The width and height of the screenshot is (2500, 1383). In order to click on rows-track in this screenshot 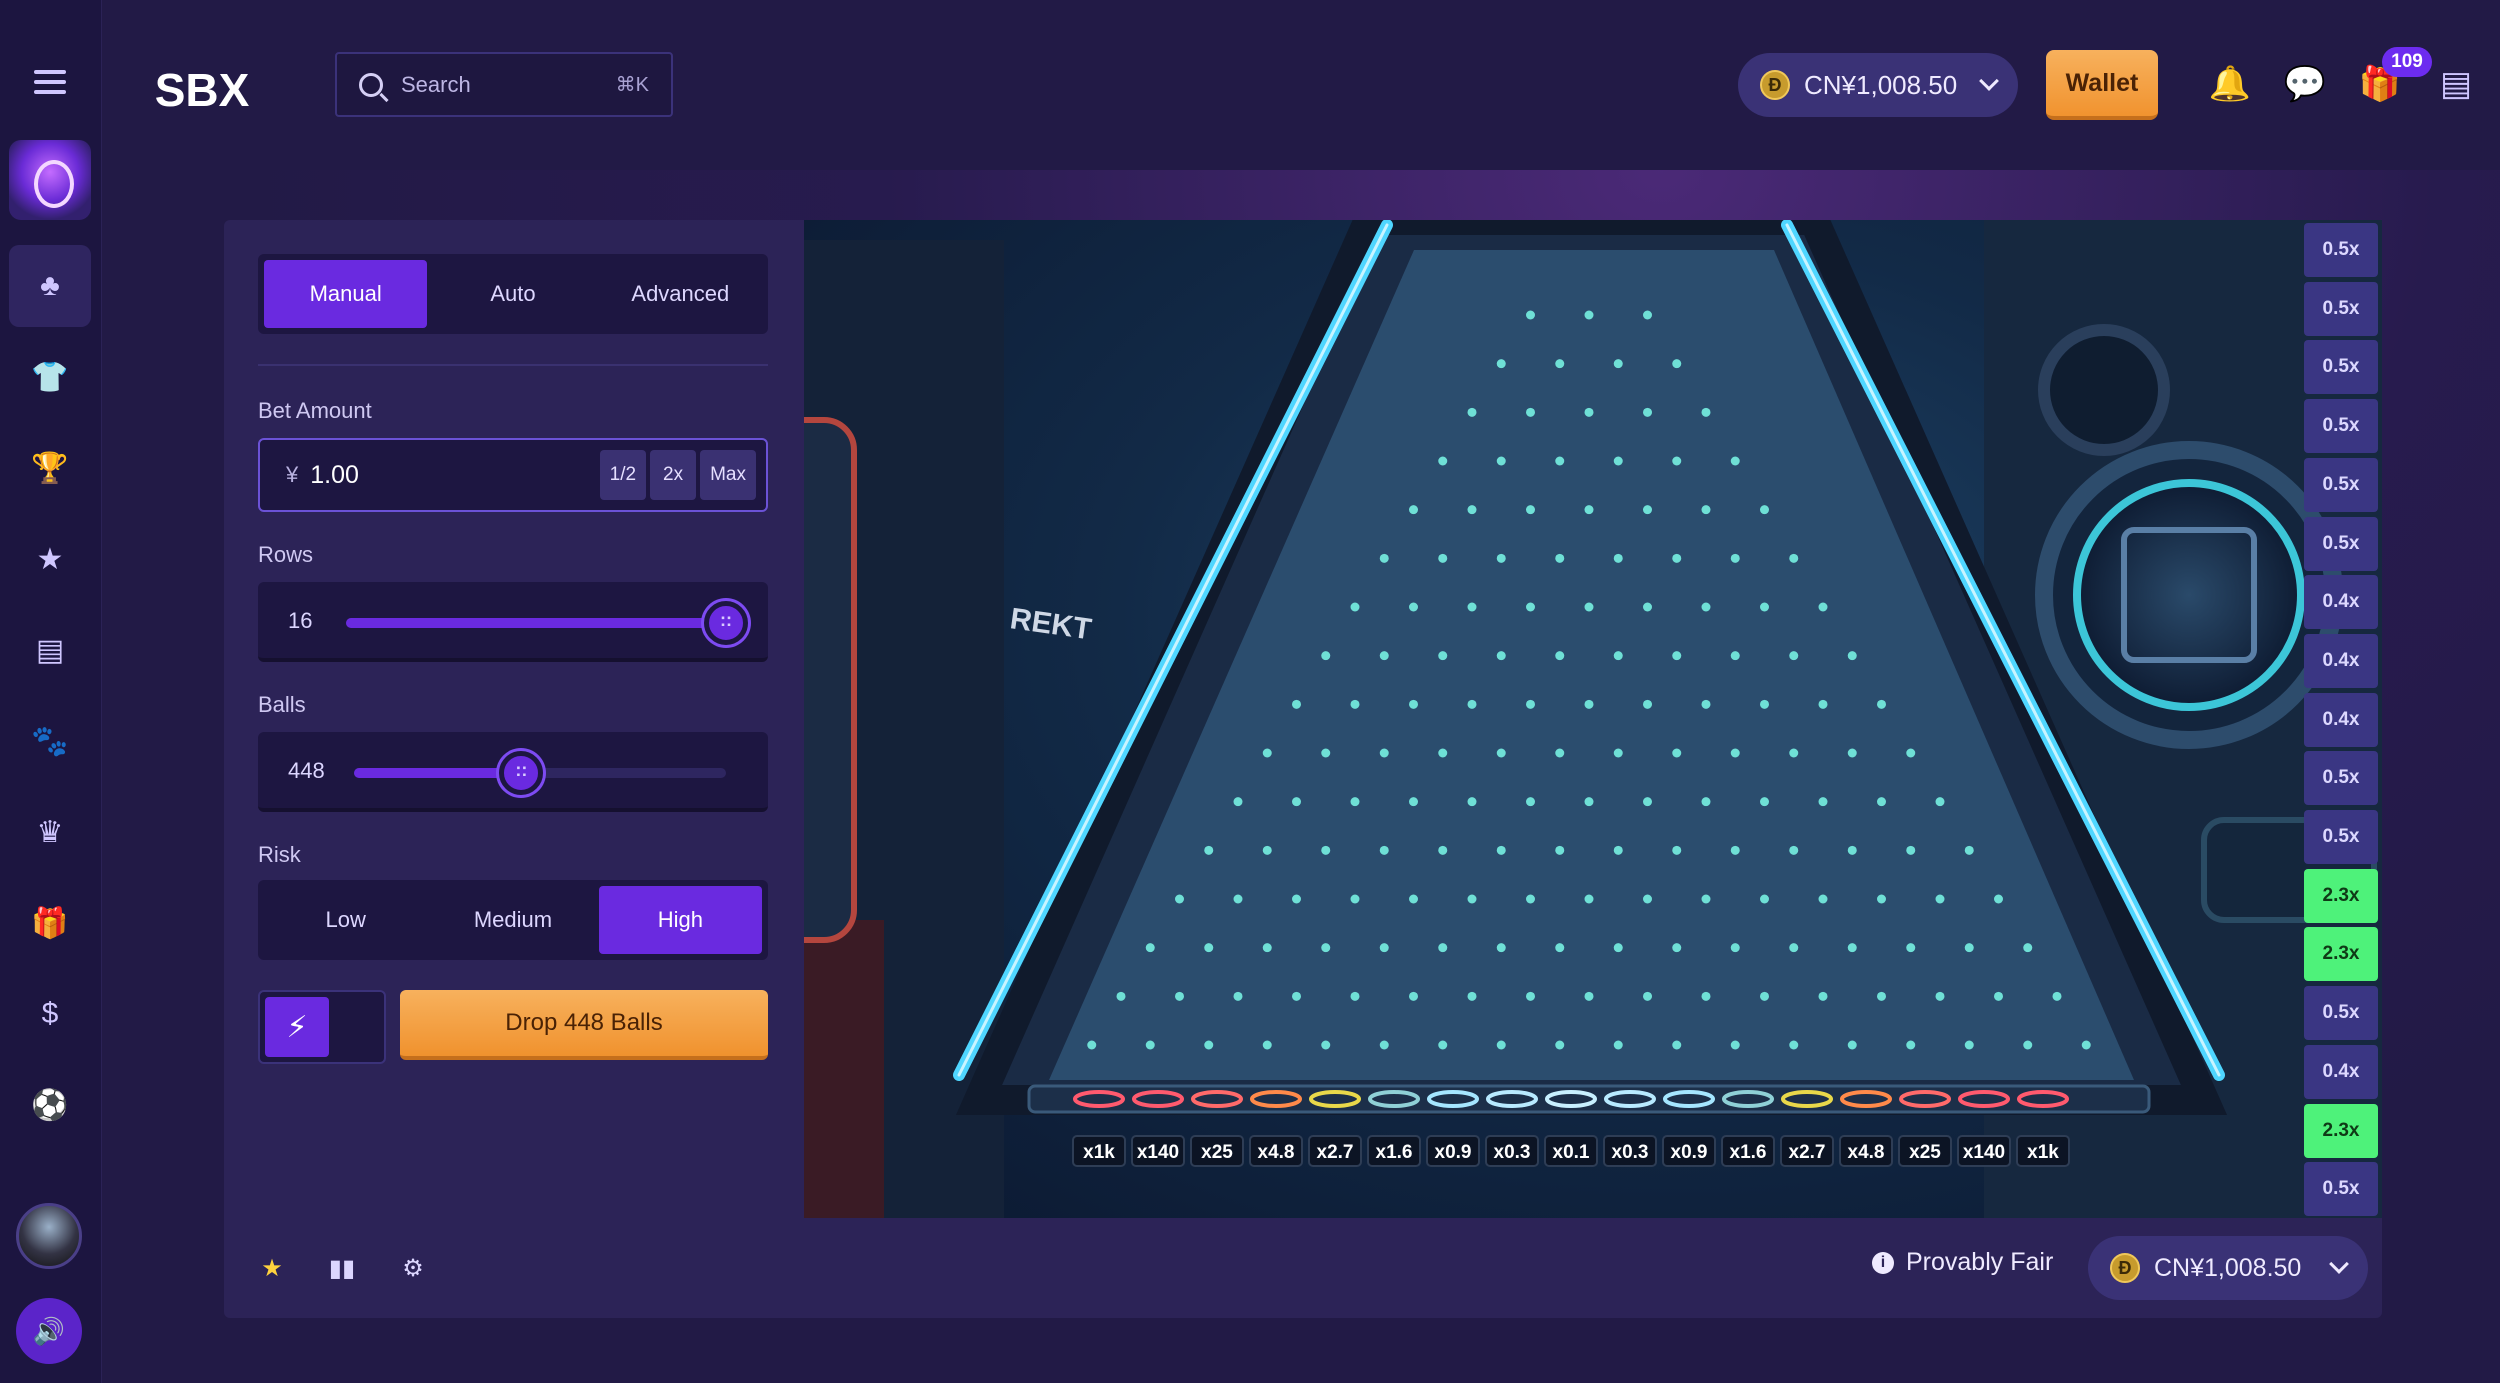, I will do `click(547, 623)`.